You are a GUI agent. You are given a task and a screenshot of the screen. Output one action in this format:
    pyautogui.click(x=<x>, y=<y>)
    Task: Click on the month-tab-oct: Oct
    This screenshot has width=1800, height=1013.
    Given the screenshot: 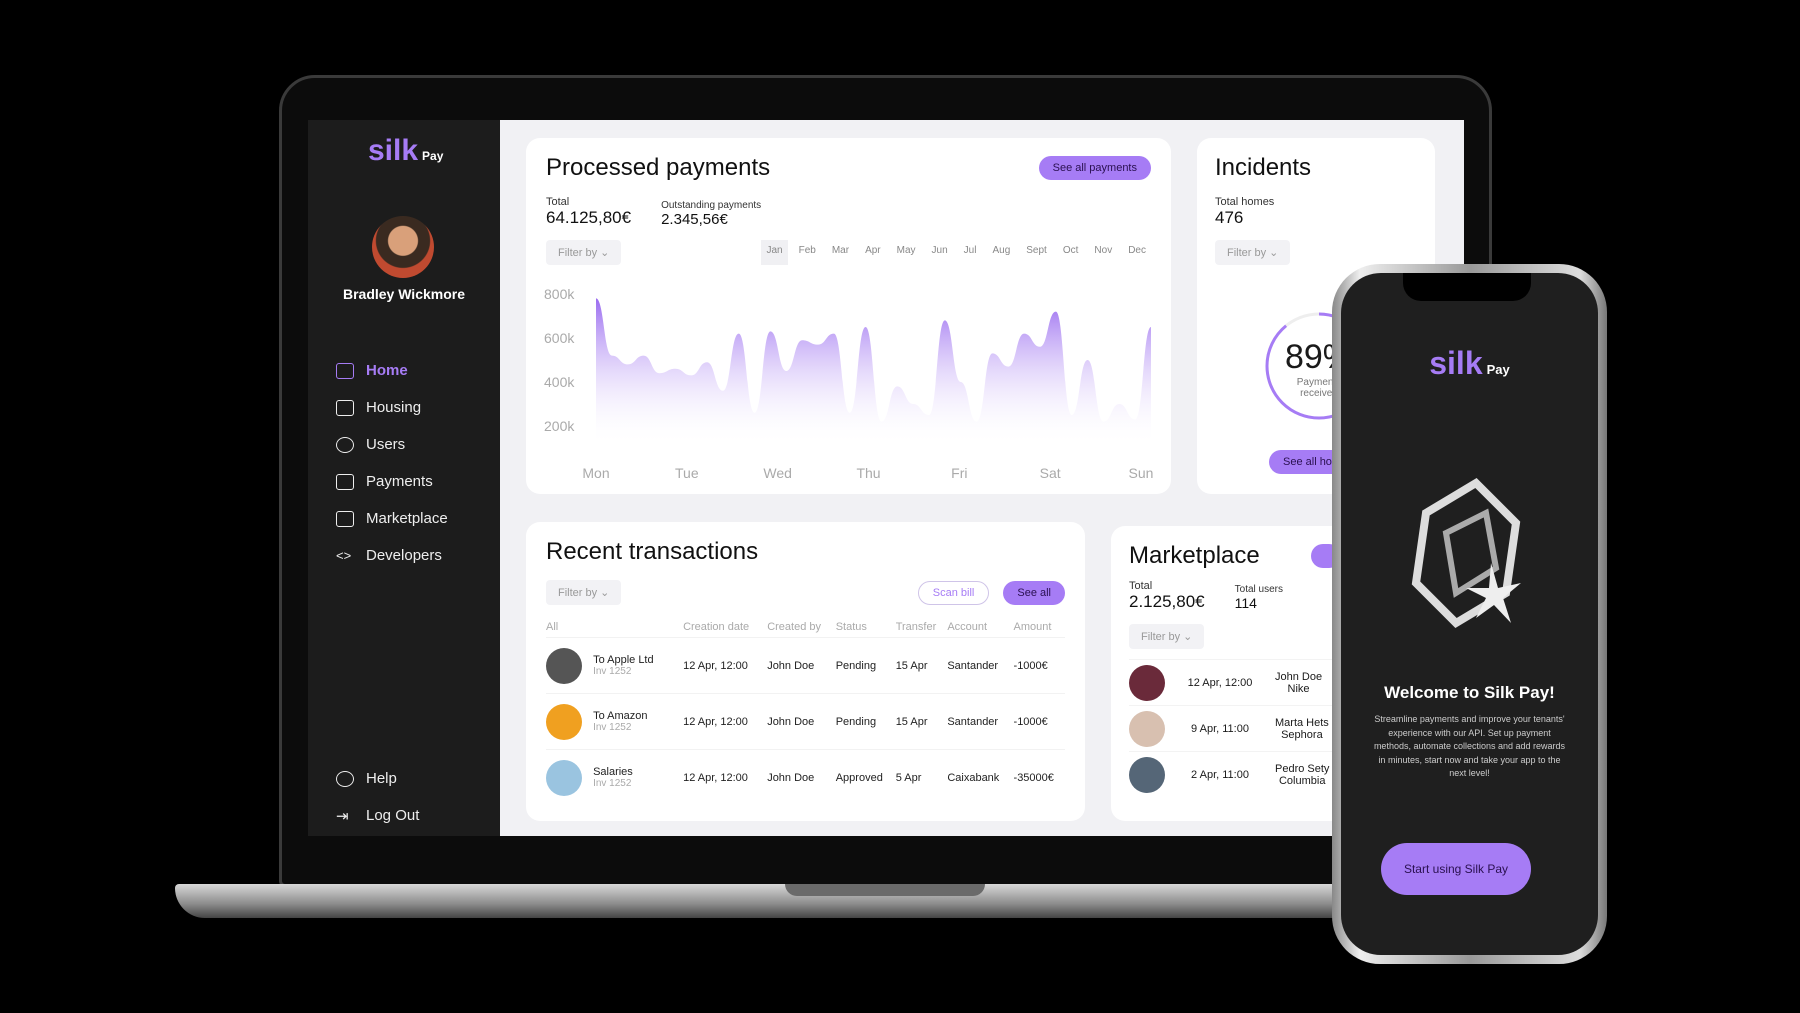 What is the action you would take?
    pyautogui.click(x=1071, y=252)
    